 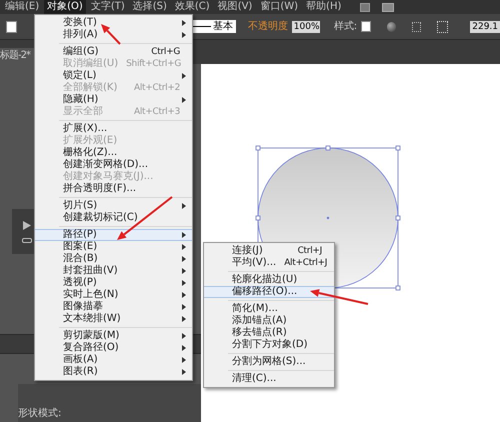 What do you see at coordinates (113, 360) in the screenshot?
I see `menu-item: 画板(A)` at bounding box center [113, 360].